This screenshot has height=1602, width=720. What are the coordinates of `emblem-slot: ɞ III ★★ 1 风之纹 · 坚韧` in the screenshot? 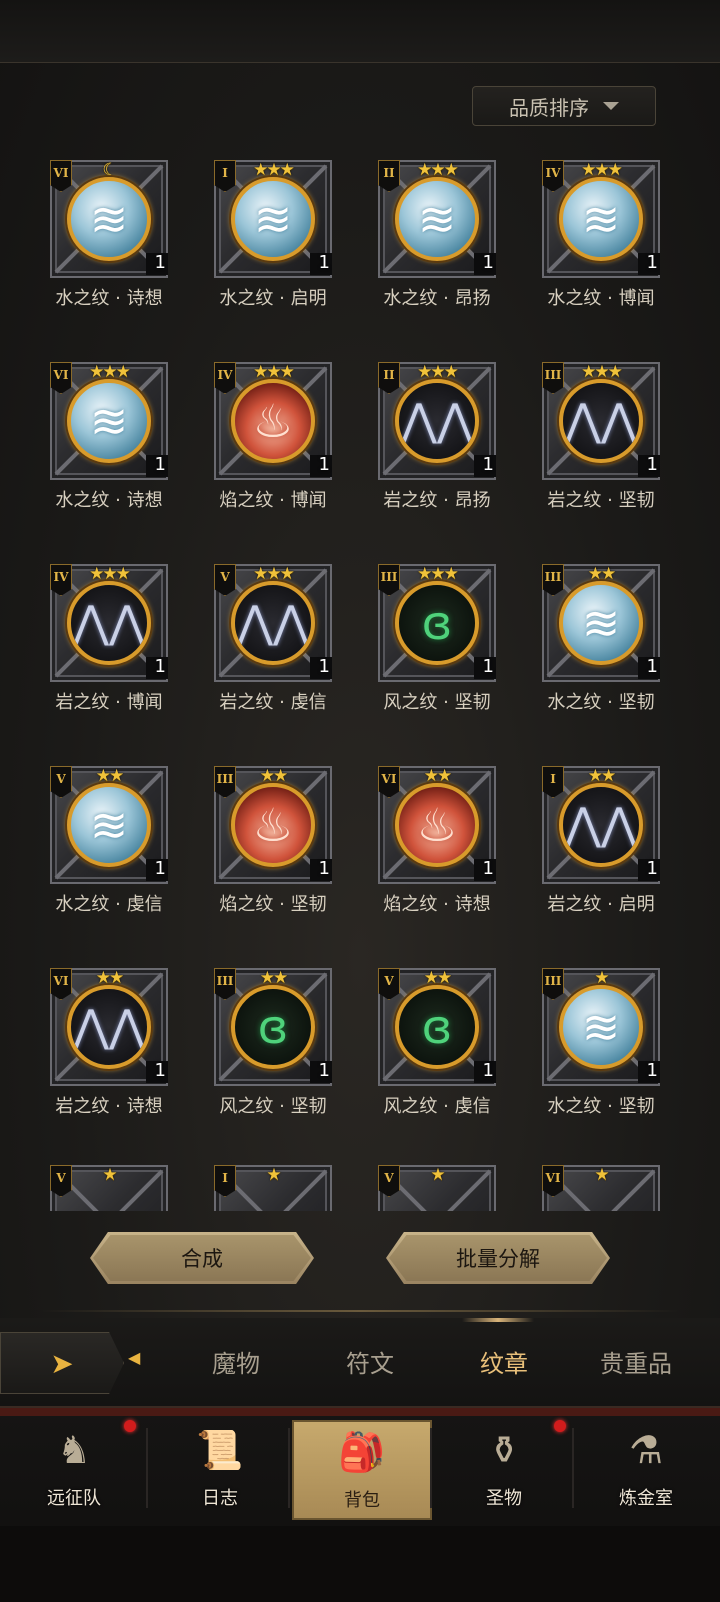 It's located at (279, 1053).